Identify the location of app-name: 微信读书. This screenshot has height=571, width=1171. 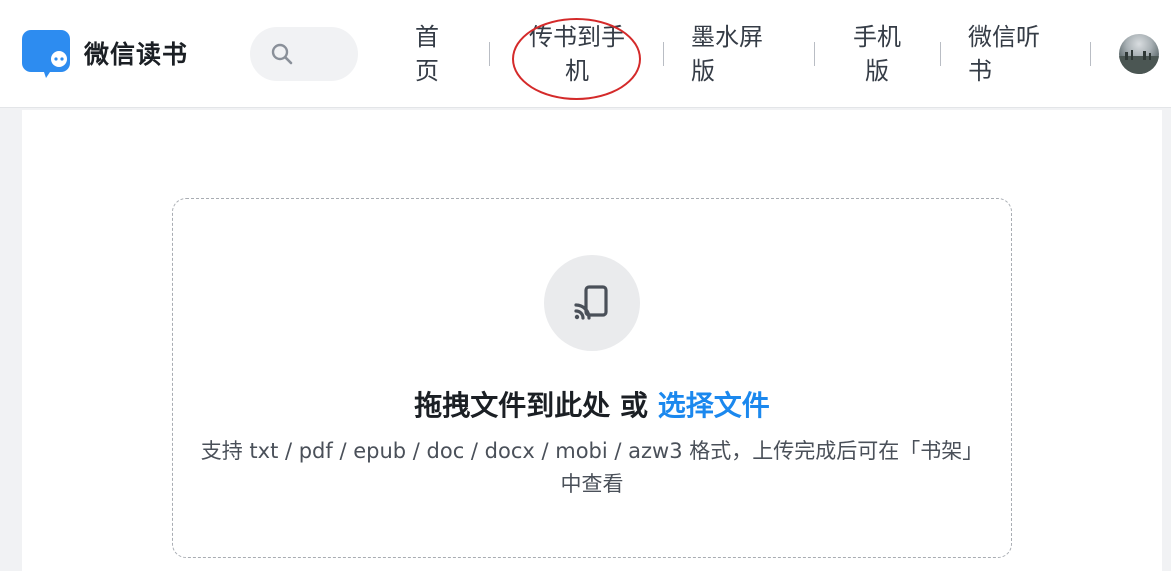
(136, 54).